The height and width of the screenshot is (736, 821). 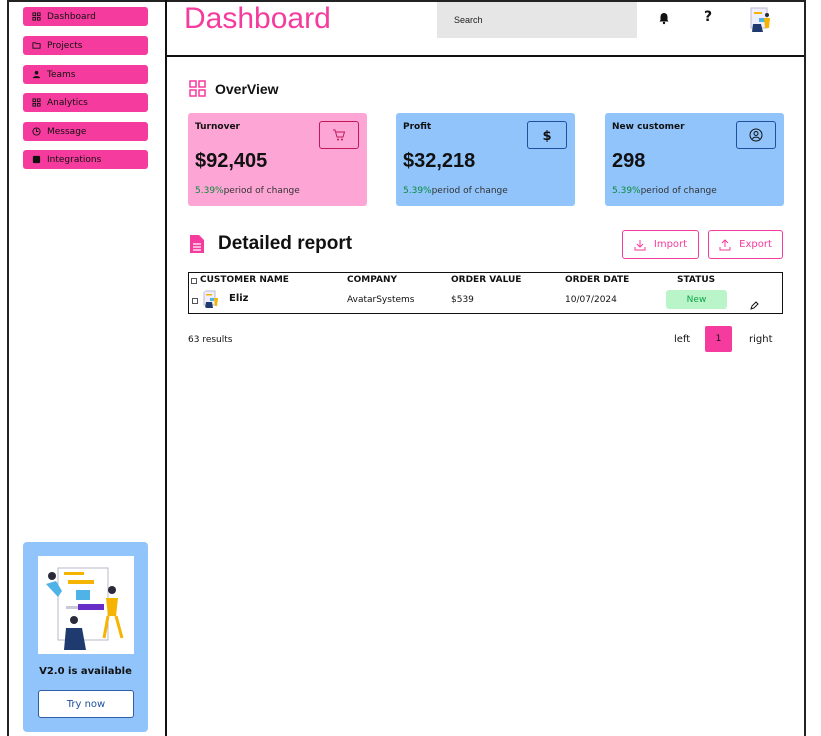 I want to click on user-icon, so click(x=756, y=135).